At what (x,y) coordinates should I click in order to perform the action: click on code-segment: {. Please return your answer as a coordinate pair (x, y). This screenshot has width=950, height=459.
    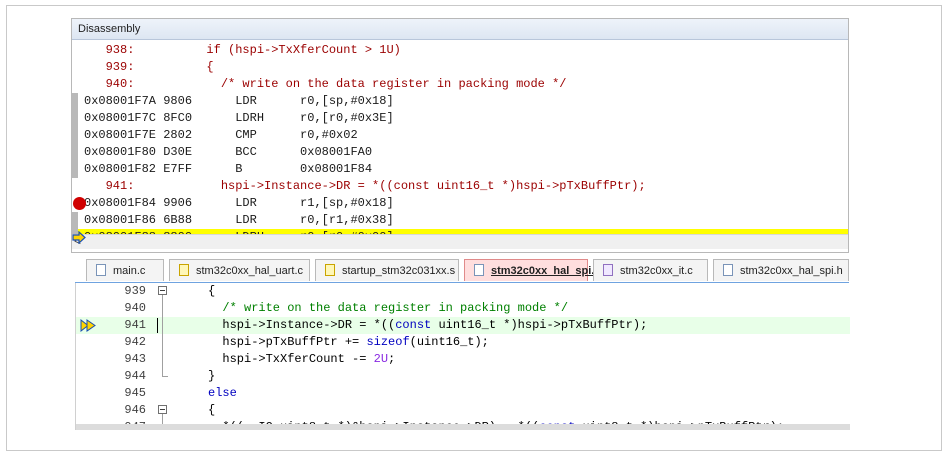
    Looking at the image, I should click on (212, 291).